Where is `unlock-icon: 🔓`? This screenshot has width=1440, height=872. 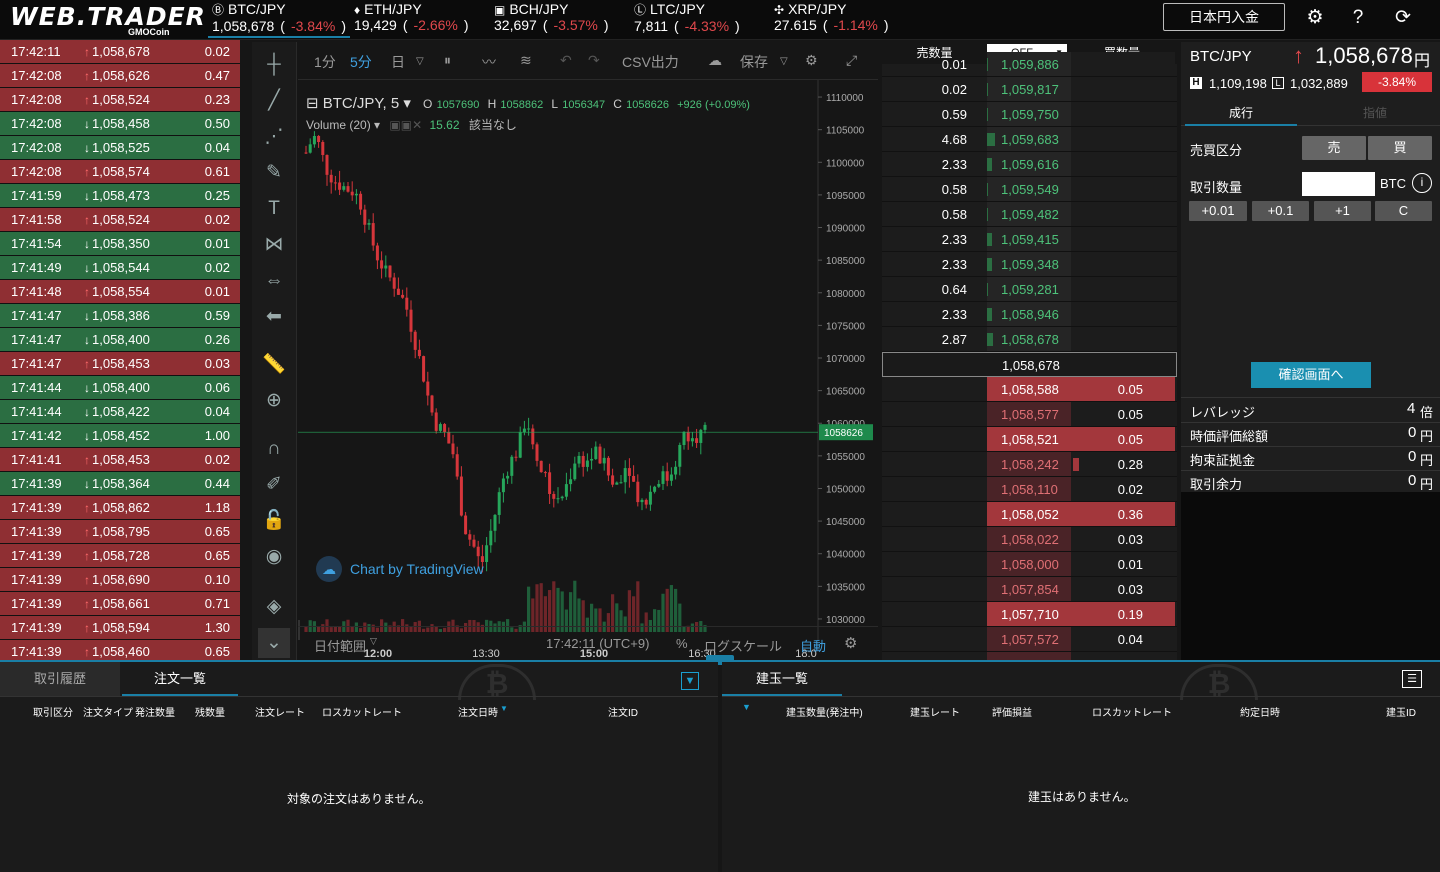
unlock-icon: 🔓 is located at coordinates (274, 521).